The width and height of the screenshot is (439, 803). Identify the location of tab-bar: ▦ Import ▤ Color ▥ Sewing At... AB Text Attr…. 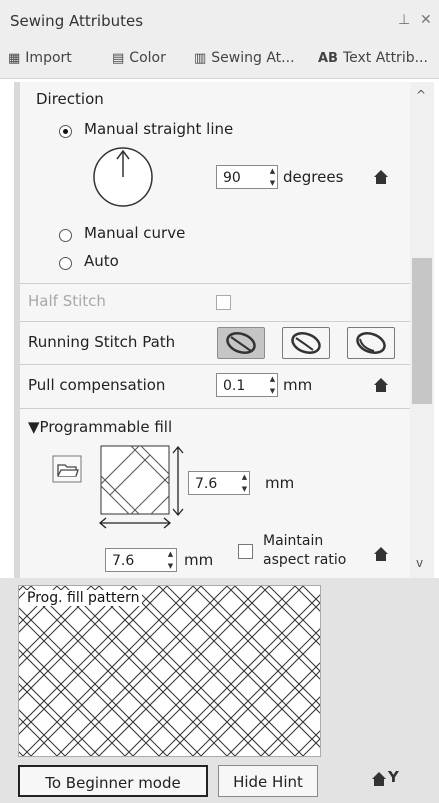
(219, 60).